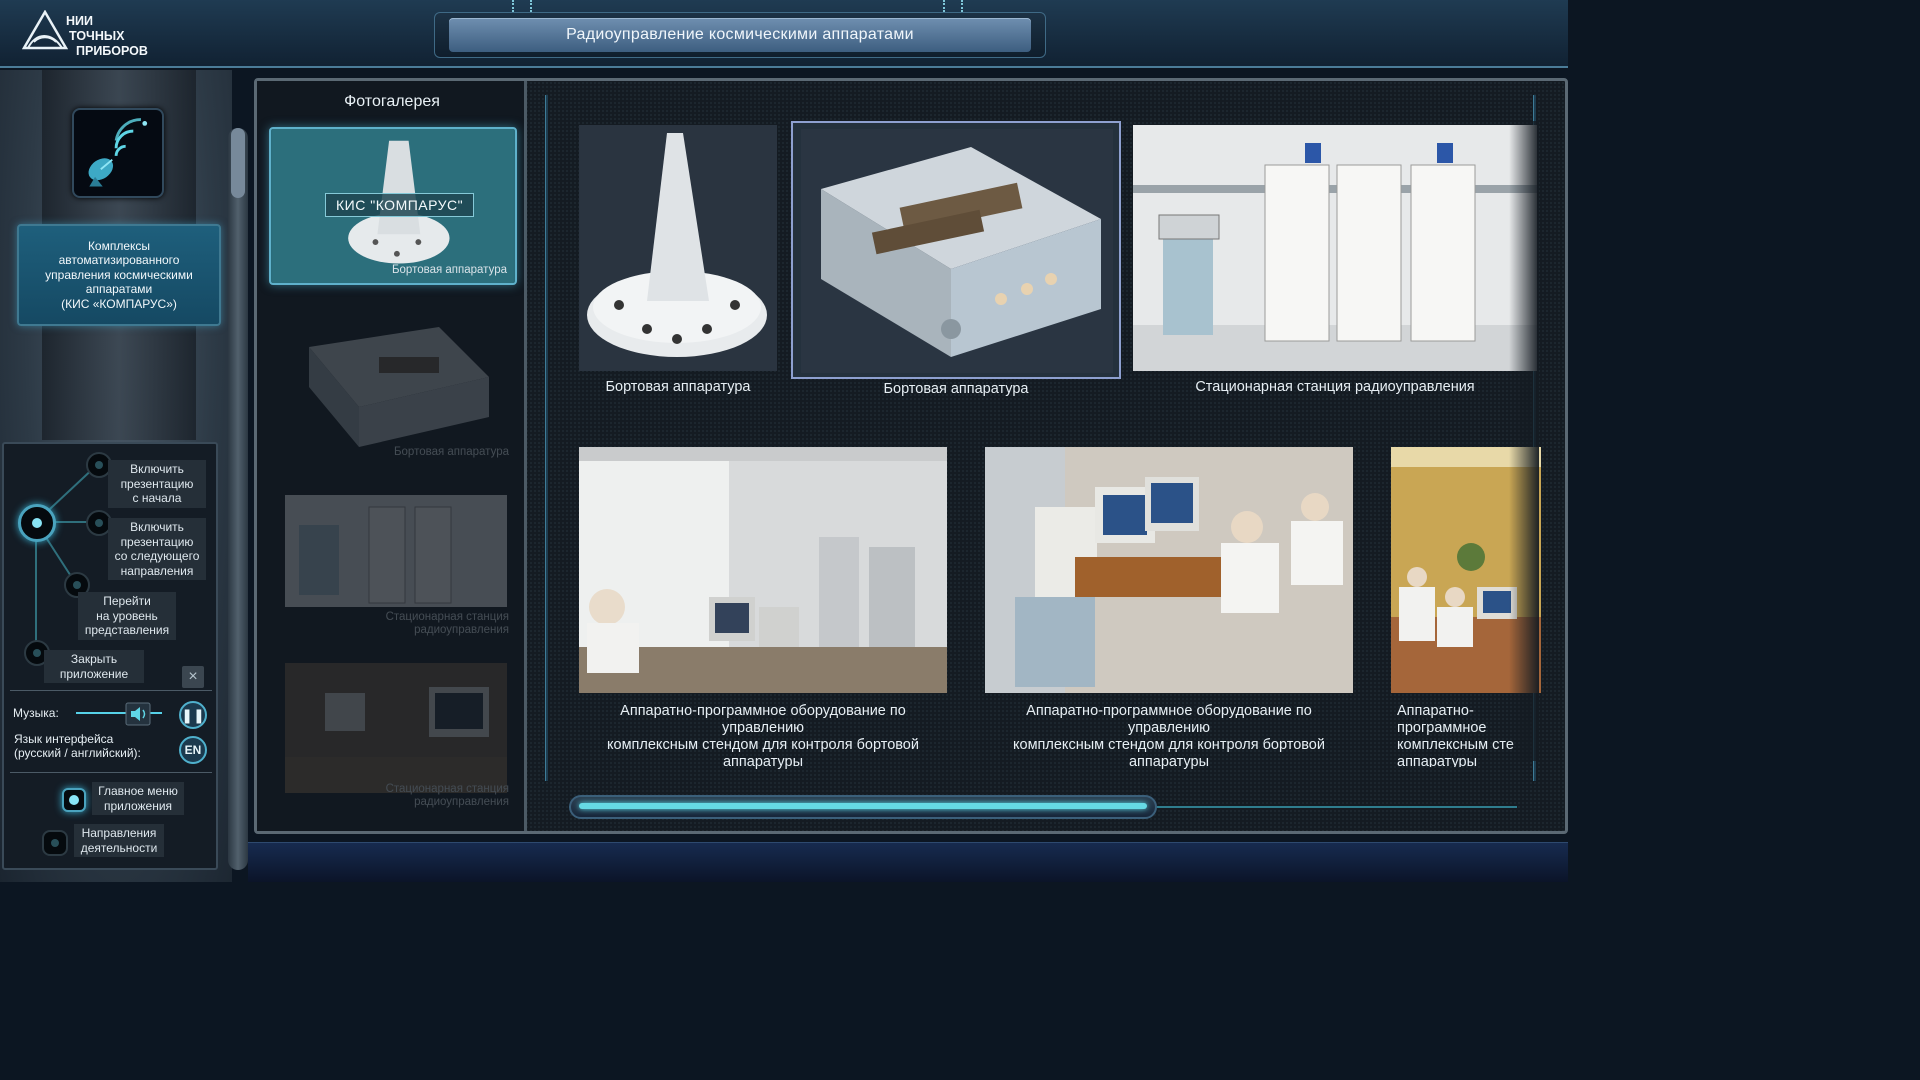 Image resolution: width=1920 pixels, height=1080 pixels. Describe the element at coordinates (238, 163) in the screenshot. I see `thumbnail-scrollbar-thumb` at that location.